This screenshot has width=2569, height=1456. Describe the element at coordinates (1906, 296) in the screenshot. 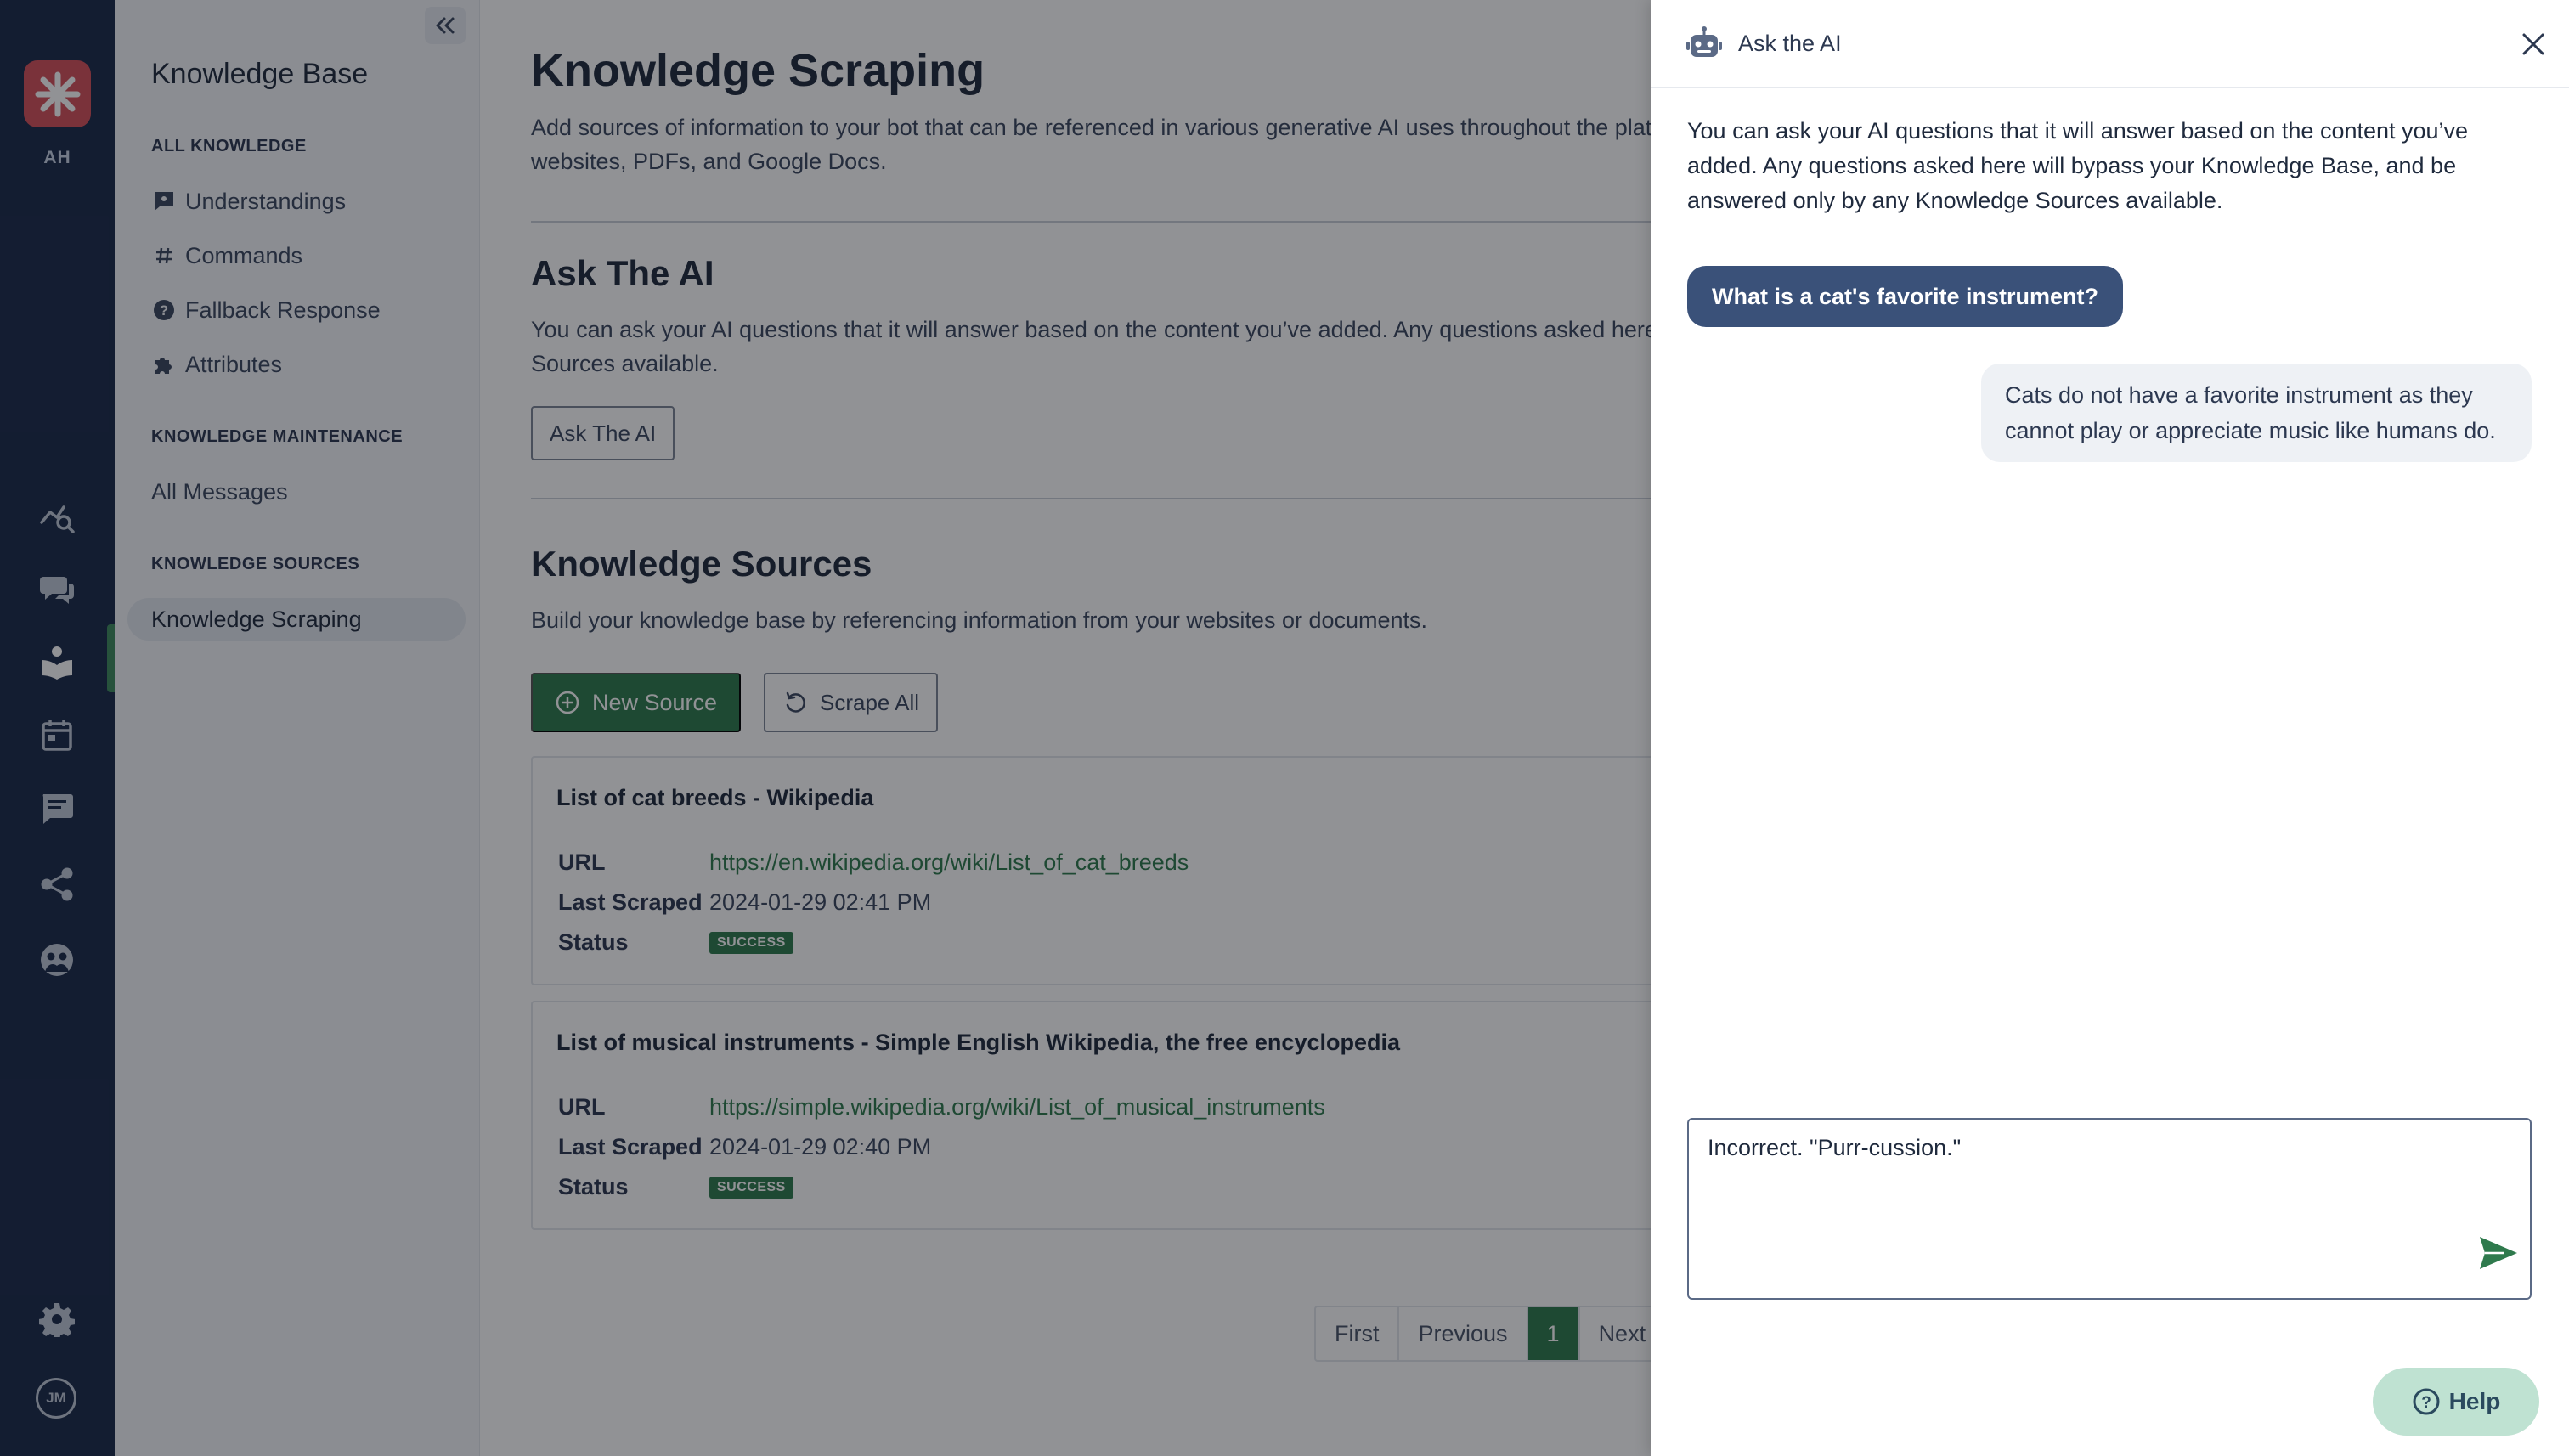

I see `user-message-bubble: What is a cat's favorite instrument?` at that location.